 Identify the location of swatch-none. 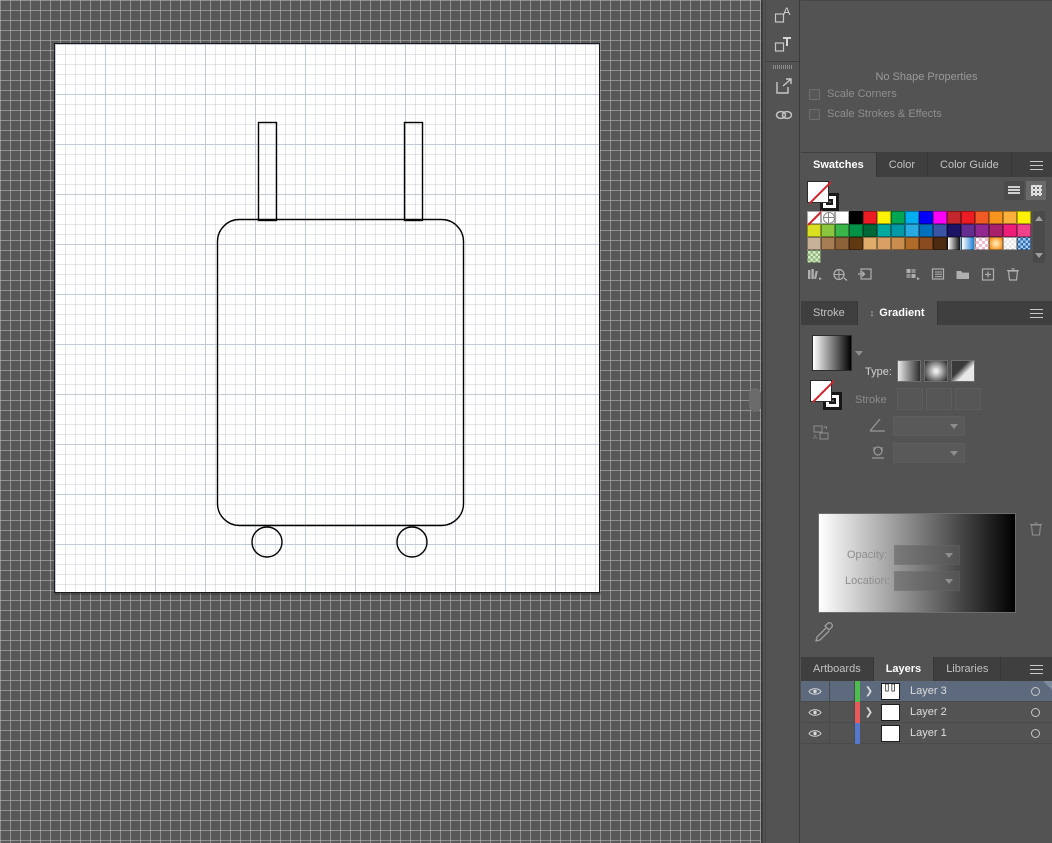
(814, 217).